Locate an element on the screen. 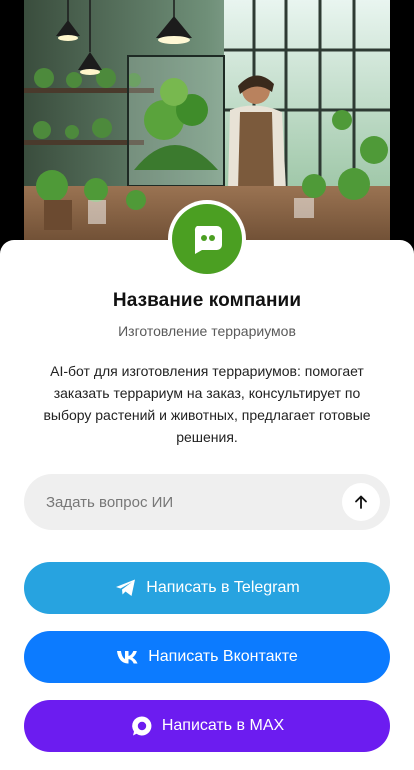  max-icon is located at coordinates (142, 726).